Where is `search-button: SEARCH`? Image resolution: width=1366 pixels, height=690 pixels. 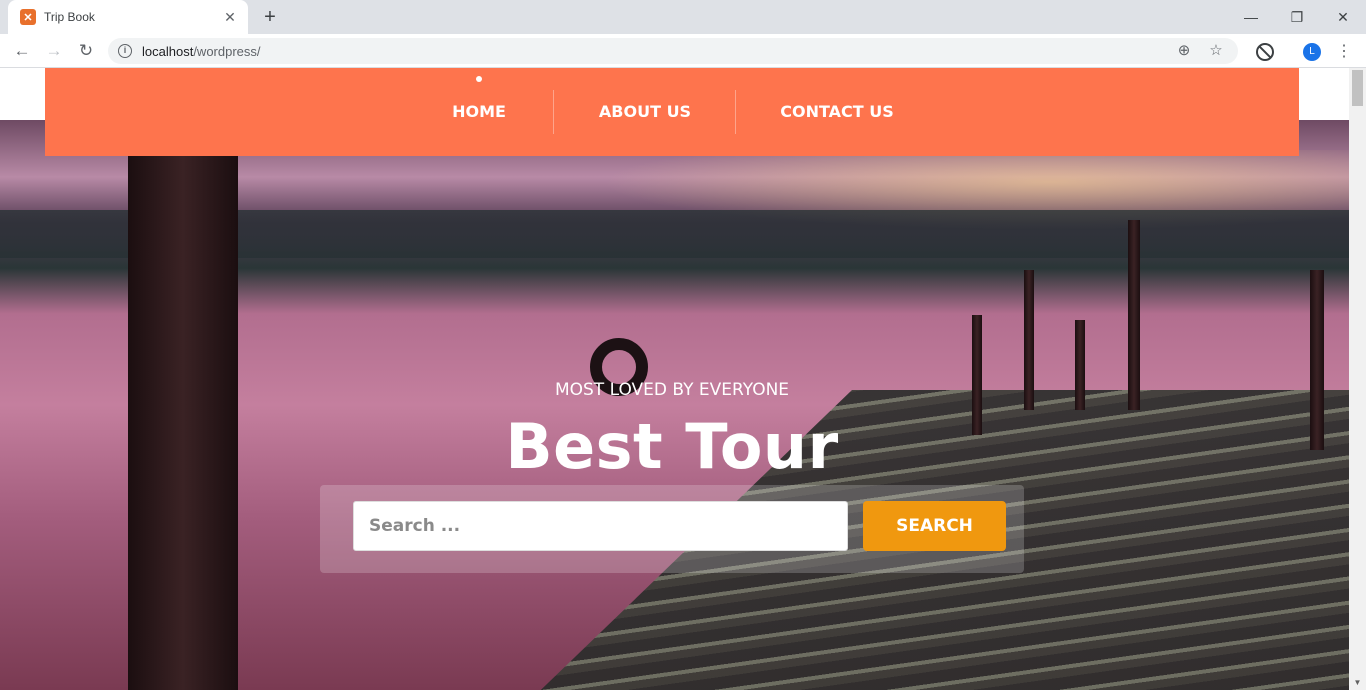 search-button: SEARCH is located at coordinates (934, 526).